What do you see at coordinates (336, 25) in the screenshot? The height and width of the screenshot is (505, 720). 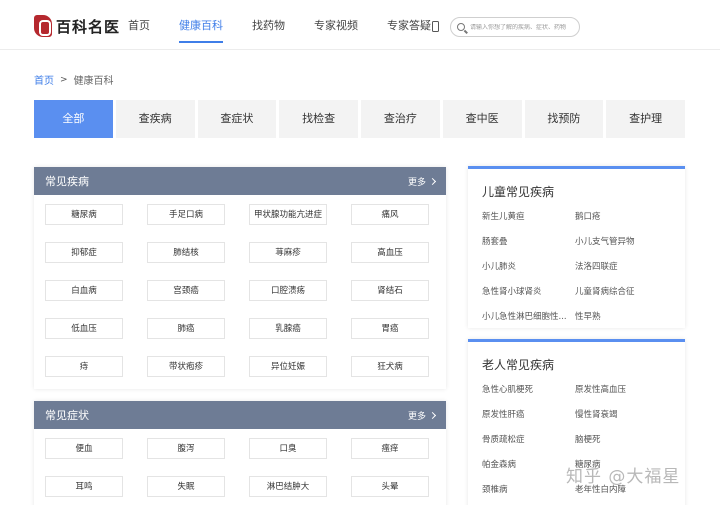 I see `nav-expert-video: 专家视频` at bounding box center [336, 25].